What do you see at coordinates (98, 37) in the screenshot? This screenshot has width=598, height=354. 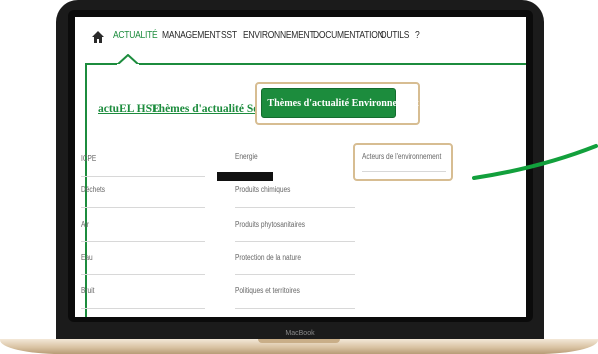 I see `home-icon` at bounding box center [98, 37].